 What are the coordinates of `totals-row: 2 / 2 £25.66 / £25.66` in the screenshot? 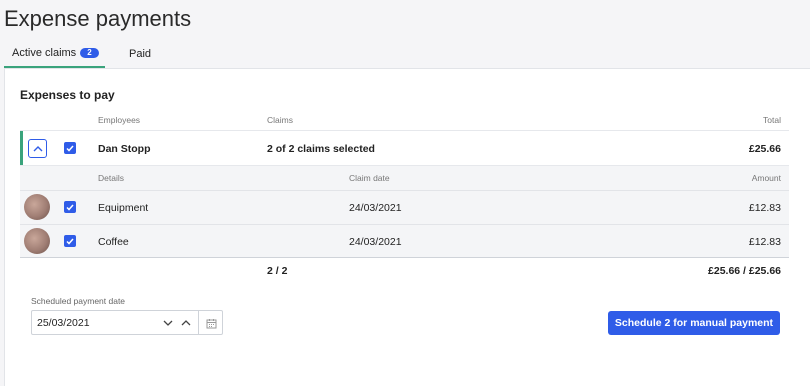 It's located at (404, 271).